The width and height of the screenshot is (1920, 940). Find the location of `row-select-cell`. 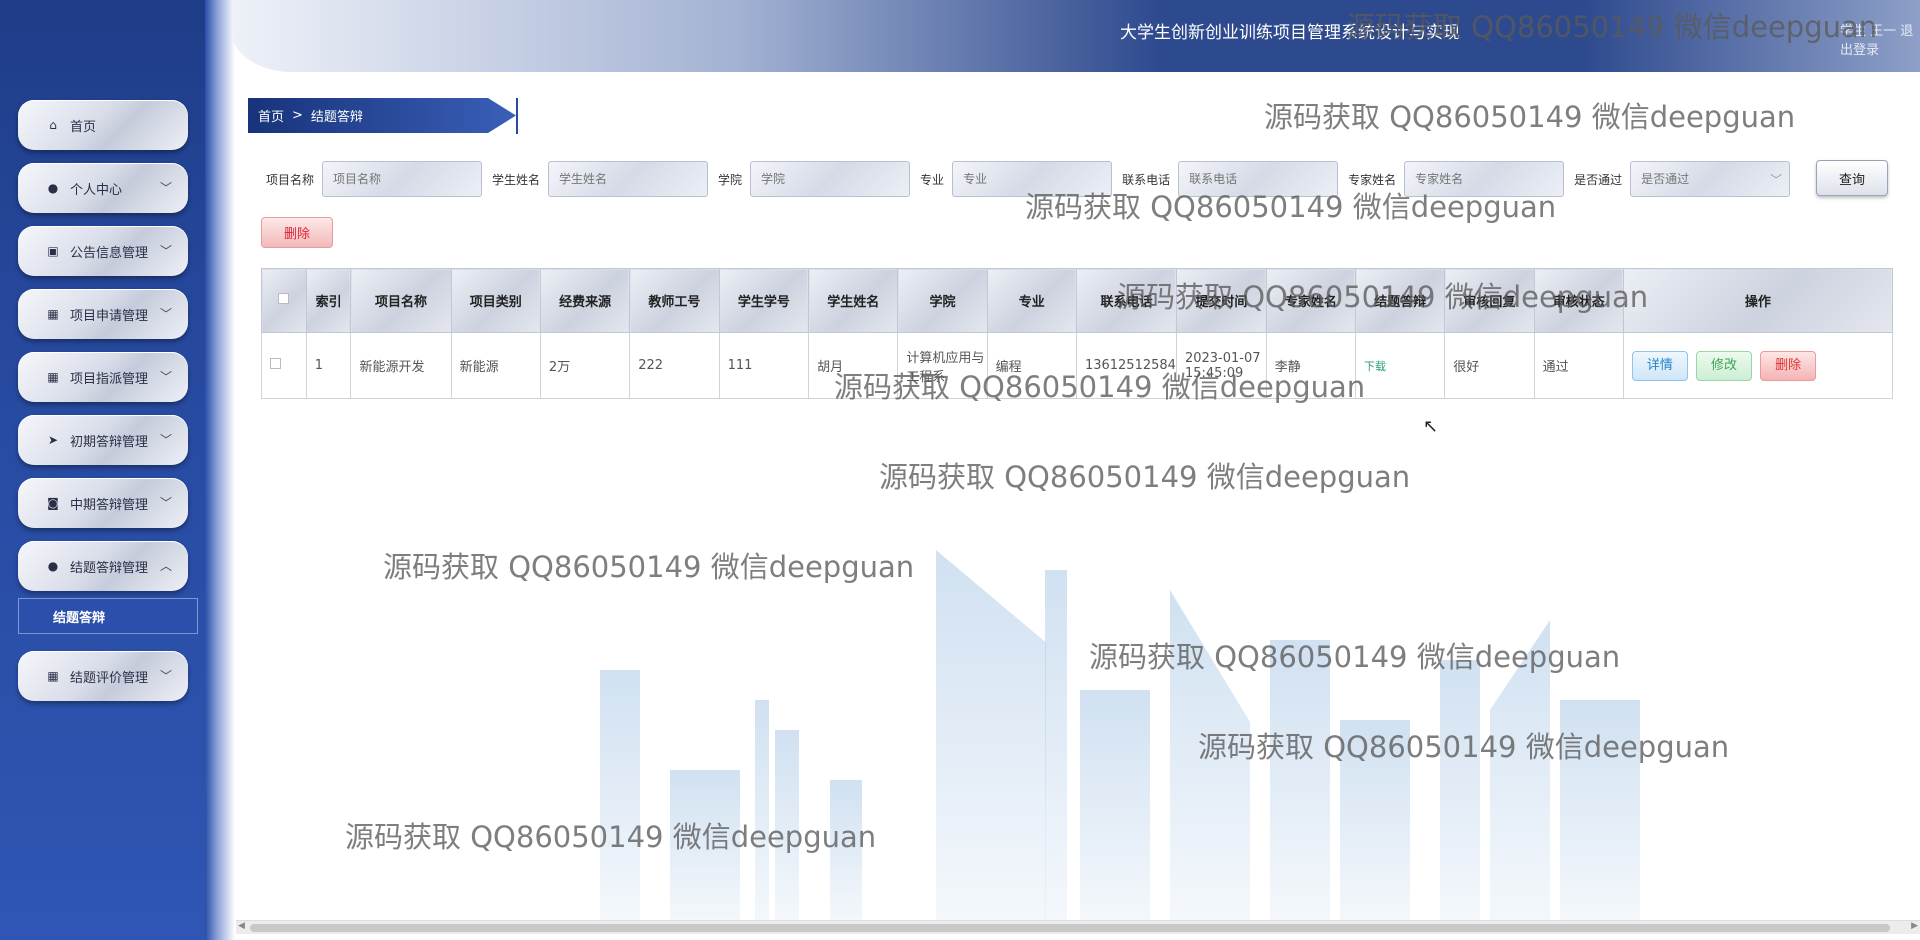

row-select-cell is located at coordinates (284, 365).